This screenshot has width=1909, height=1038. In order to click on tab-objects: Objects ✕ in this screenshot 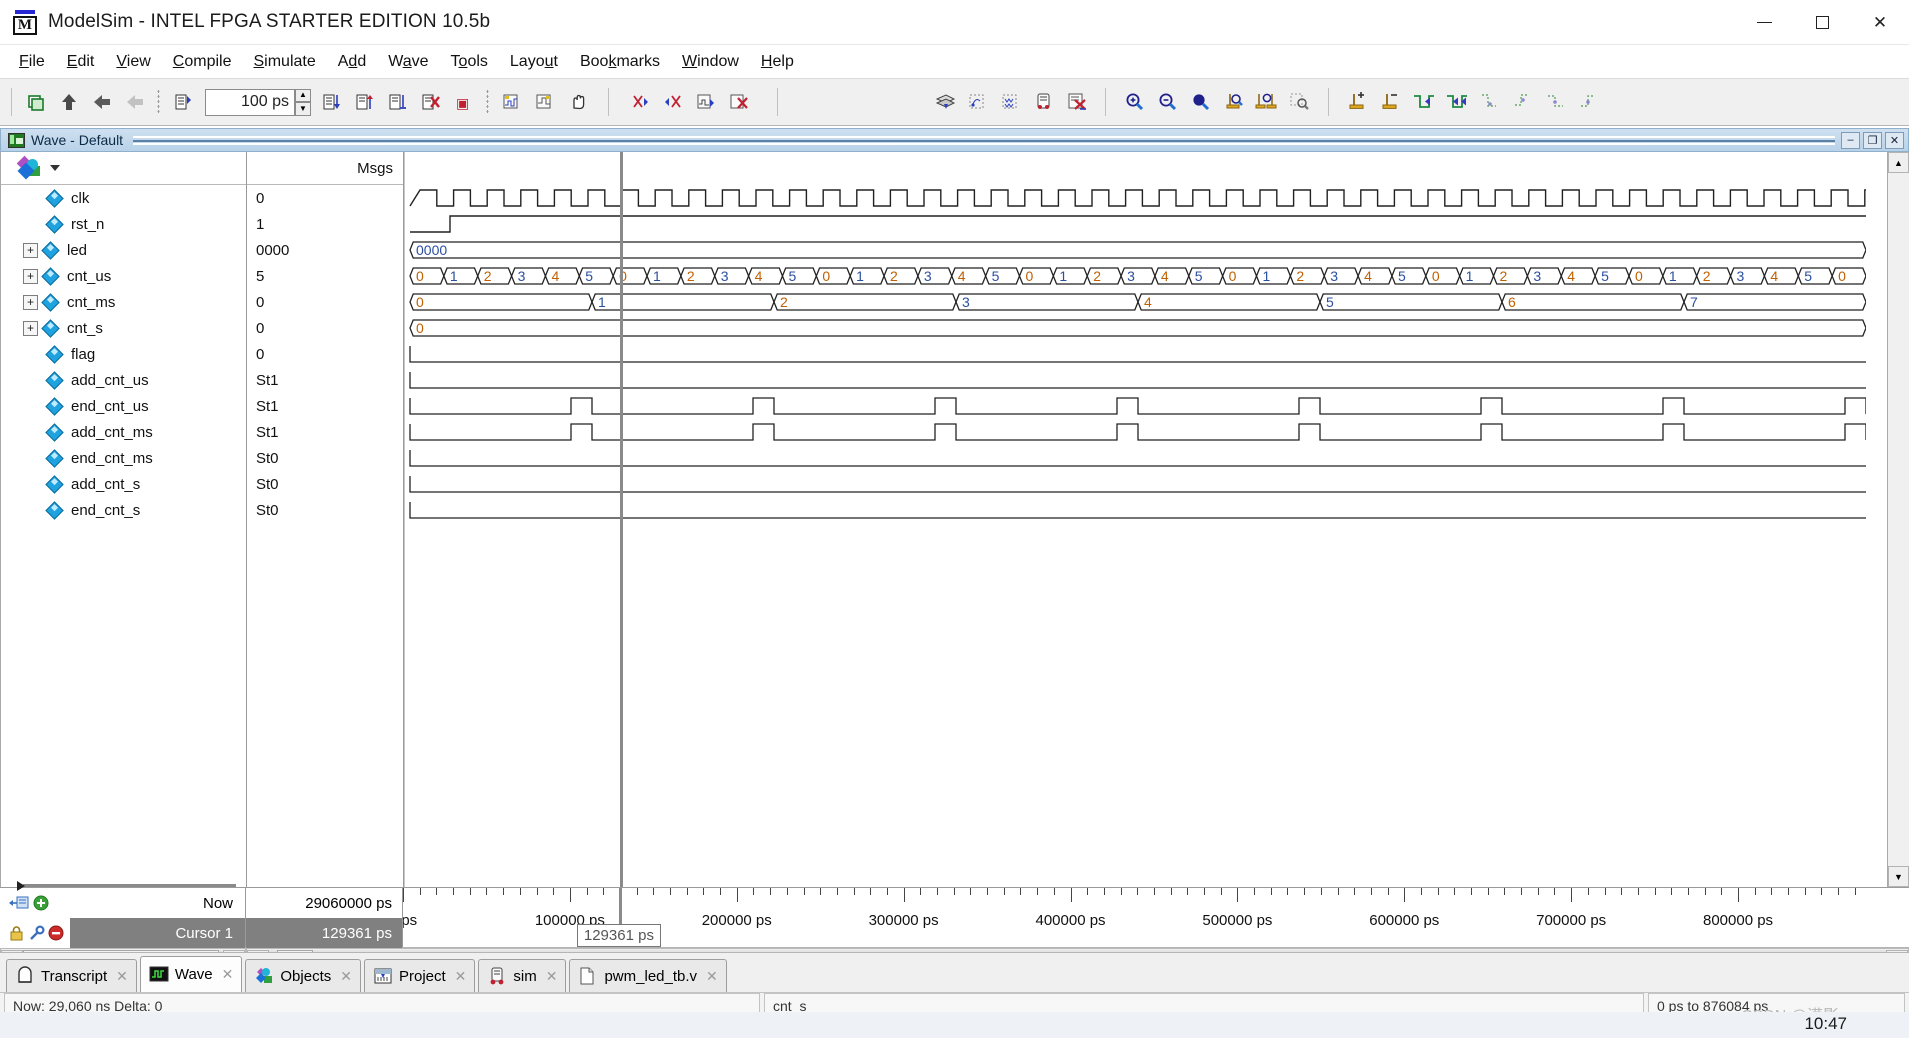, I will do `click(303, 975)`.